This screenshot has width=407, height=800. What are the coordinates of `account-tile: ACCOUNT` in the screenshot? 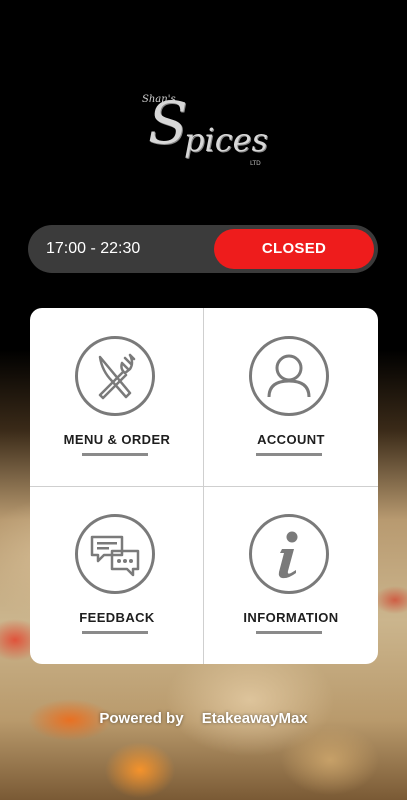 It's located at (291, 397).